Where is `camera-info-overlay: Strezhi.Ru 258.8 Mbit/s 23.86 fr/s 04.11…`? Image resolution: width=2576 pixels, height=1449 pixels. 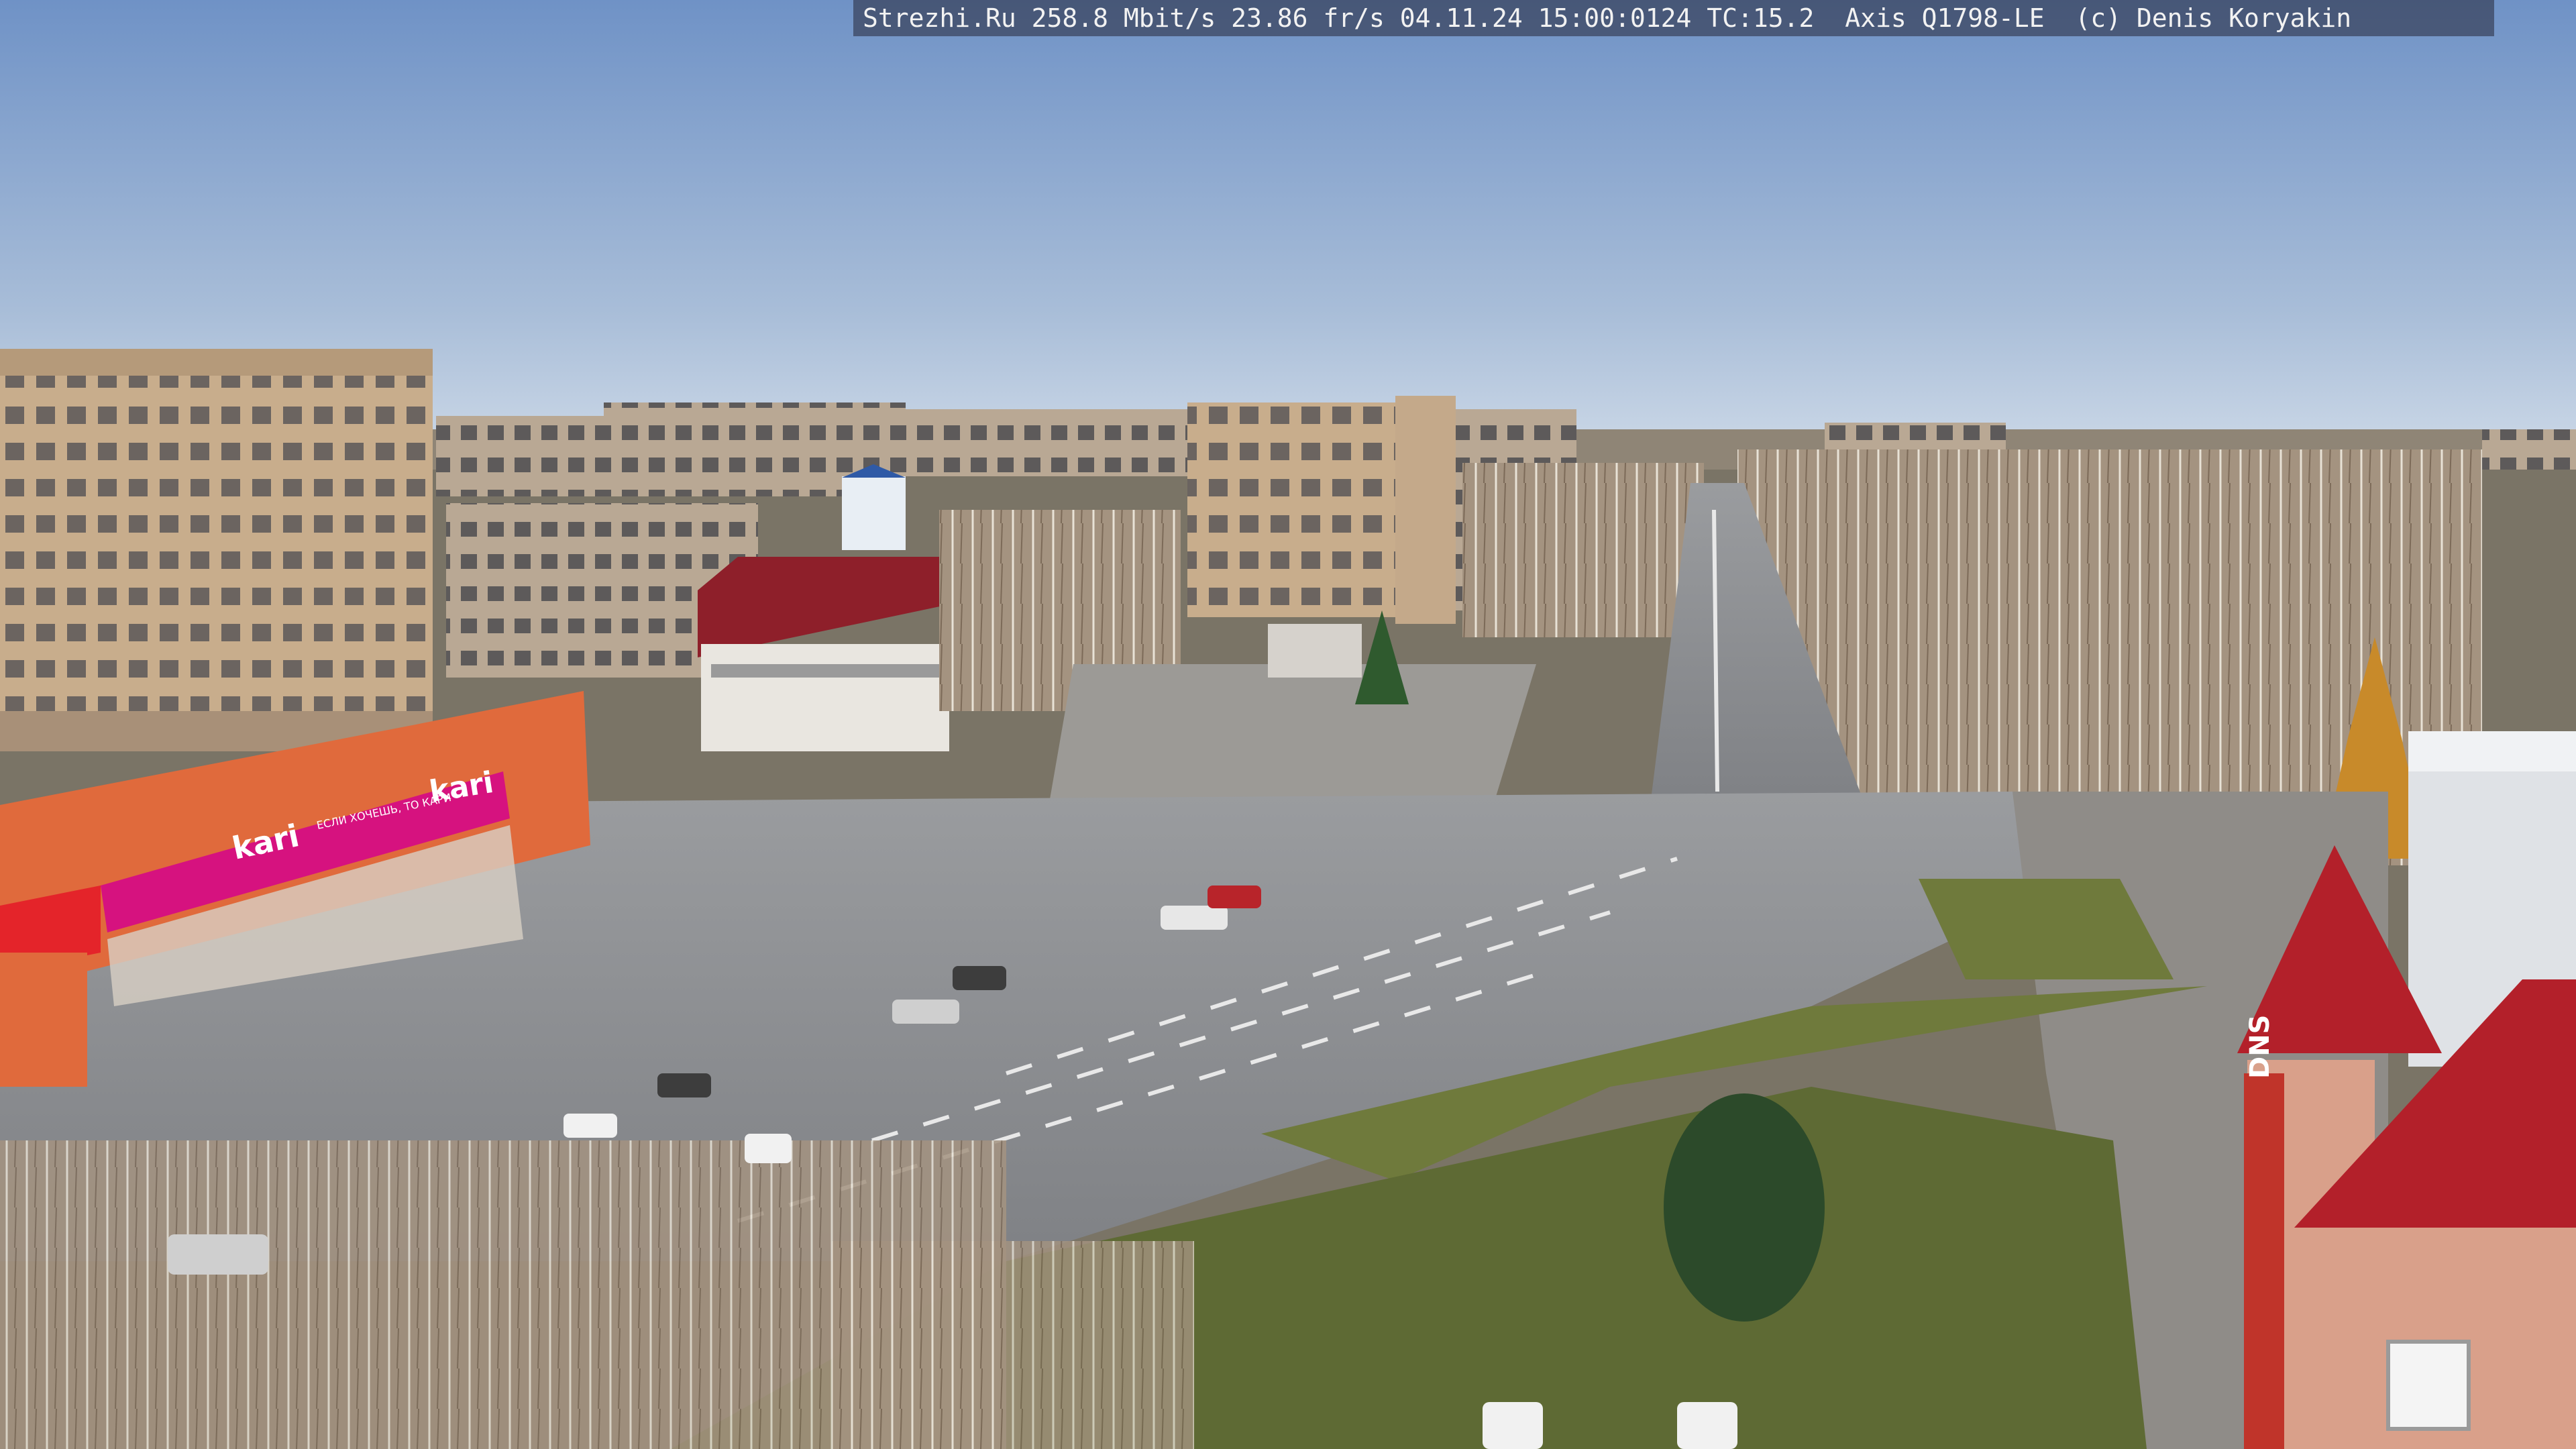 camera-info-overlay: Strezhi.Ru 258.8 Mbit/s 23.86 fr/s 04.11… is located at coordinates (1673, 18).